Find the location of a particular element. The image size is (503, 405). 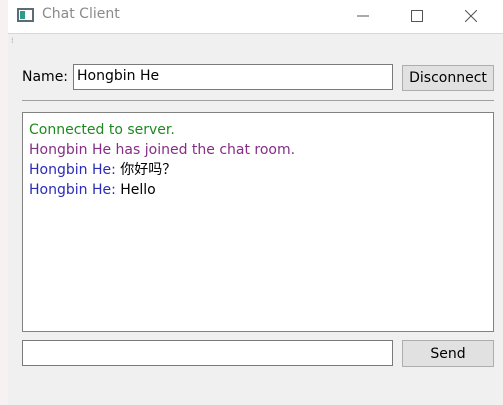

background-strip is located at coordinates (4, 202).